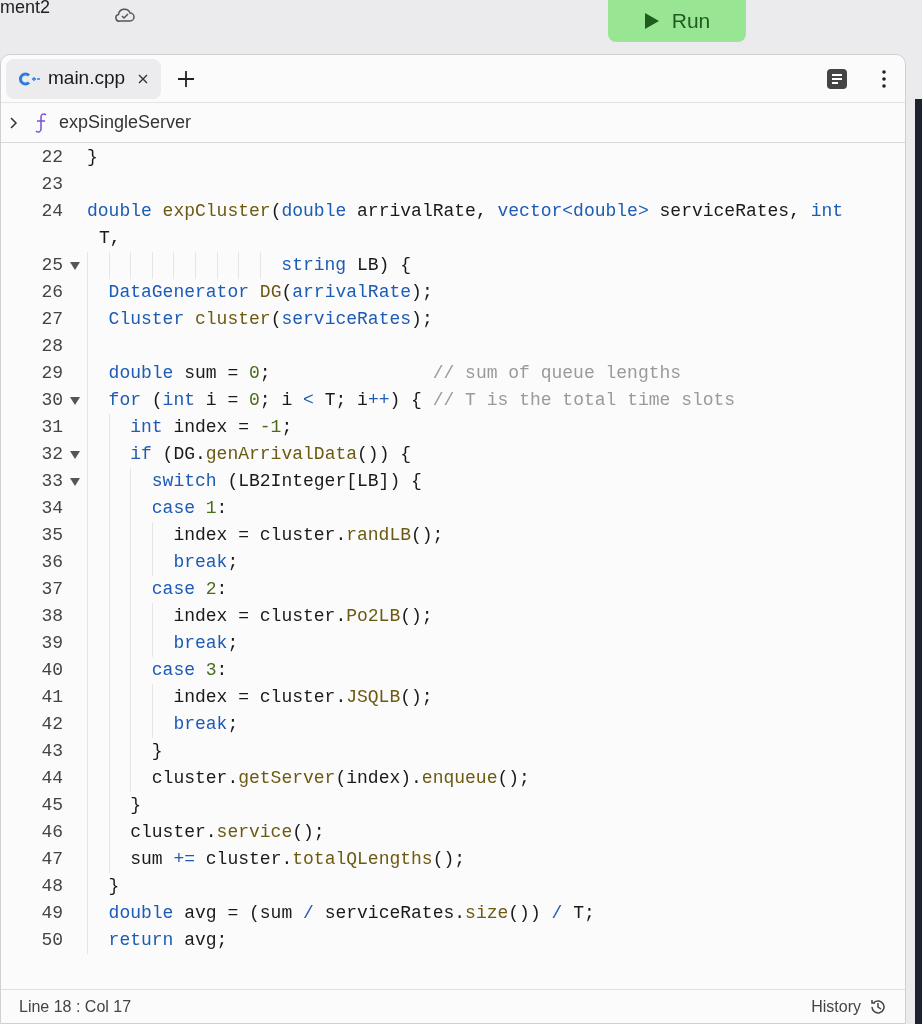  What do you see at coordinates (422, 400) in the screenshot?
I see `code-line: for (int i = 0; i < T; i++) { // T is the total time slots` at bounding box center [422, 400].